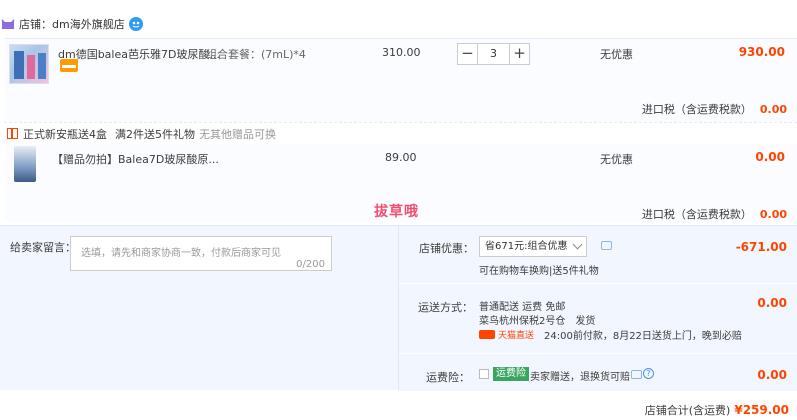  I want to click on shop-discount-selected: 省671元:组合优惠, so click(526, 246).